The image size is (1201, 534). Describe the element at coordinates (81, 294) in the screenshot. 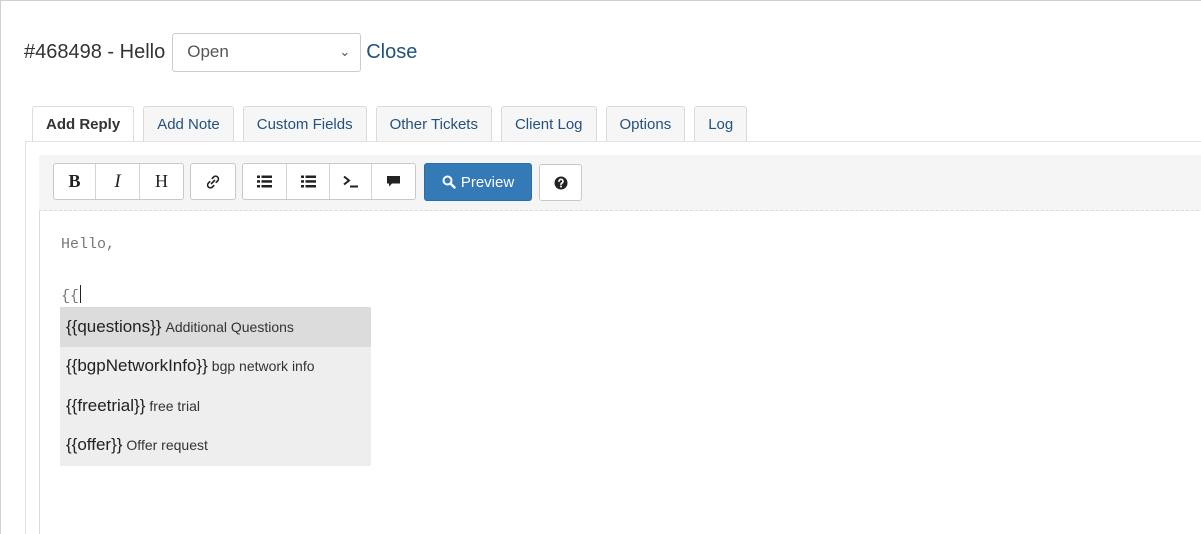

I see `text-caret` at that location.